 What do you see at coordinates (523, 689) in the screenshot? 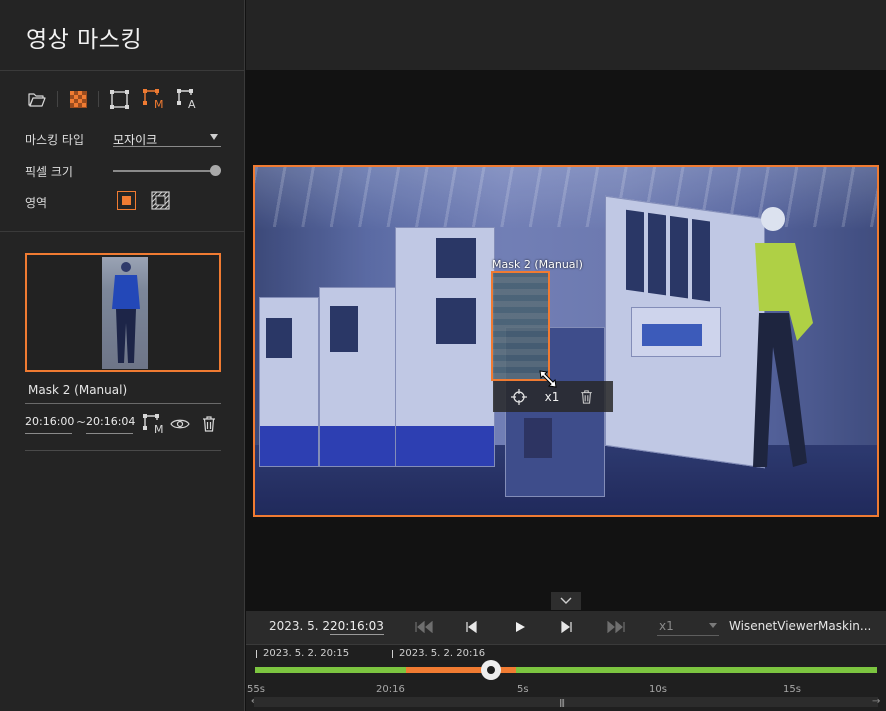
I see `timeline-scale-label: 5s` at bounding box center [523, 689].